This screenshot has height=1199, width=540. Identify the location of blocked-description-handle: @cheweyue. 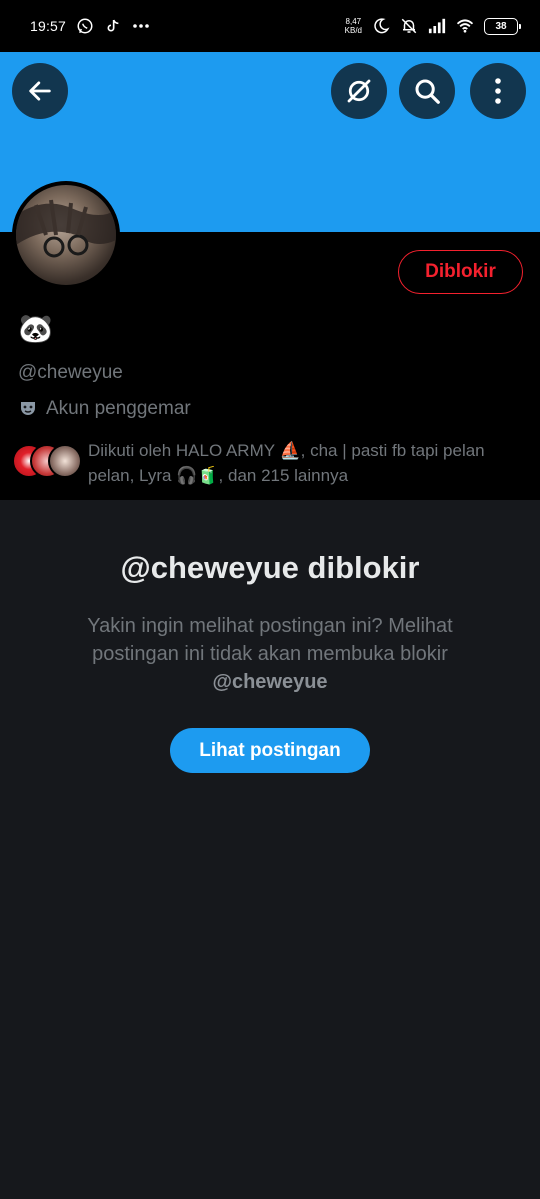
(270, 682).